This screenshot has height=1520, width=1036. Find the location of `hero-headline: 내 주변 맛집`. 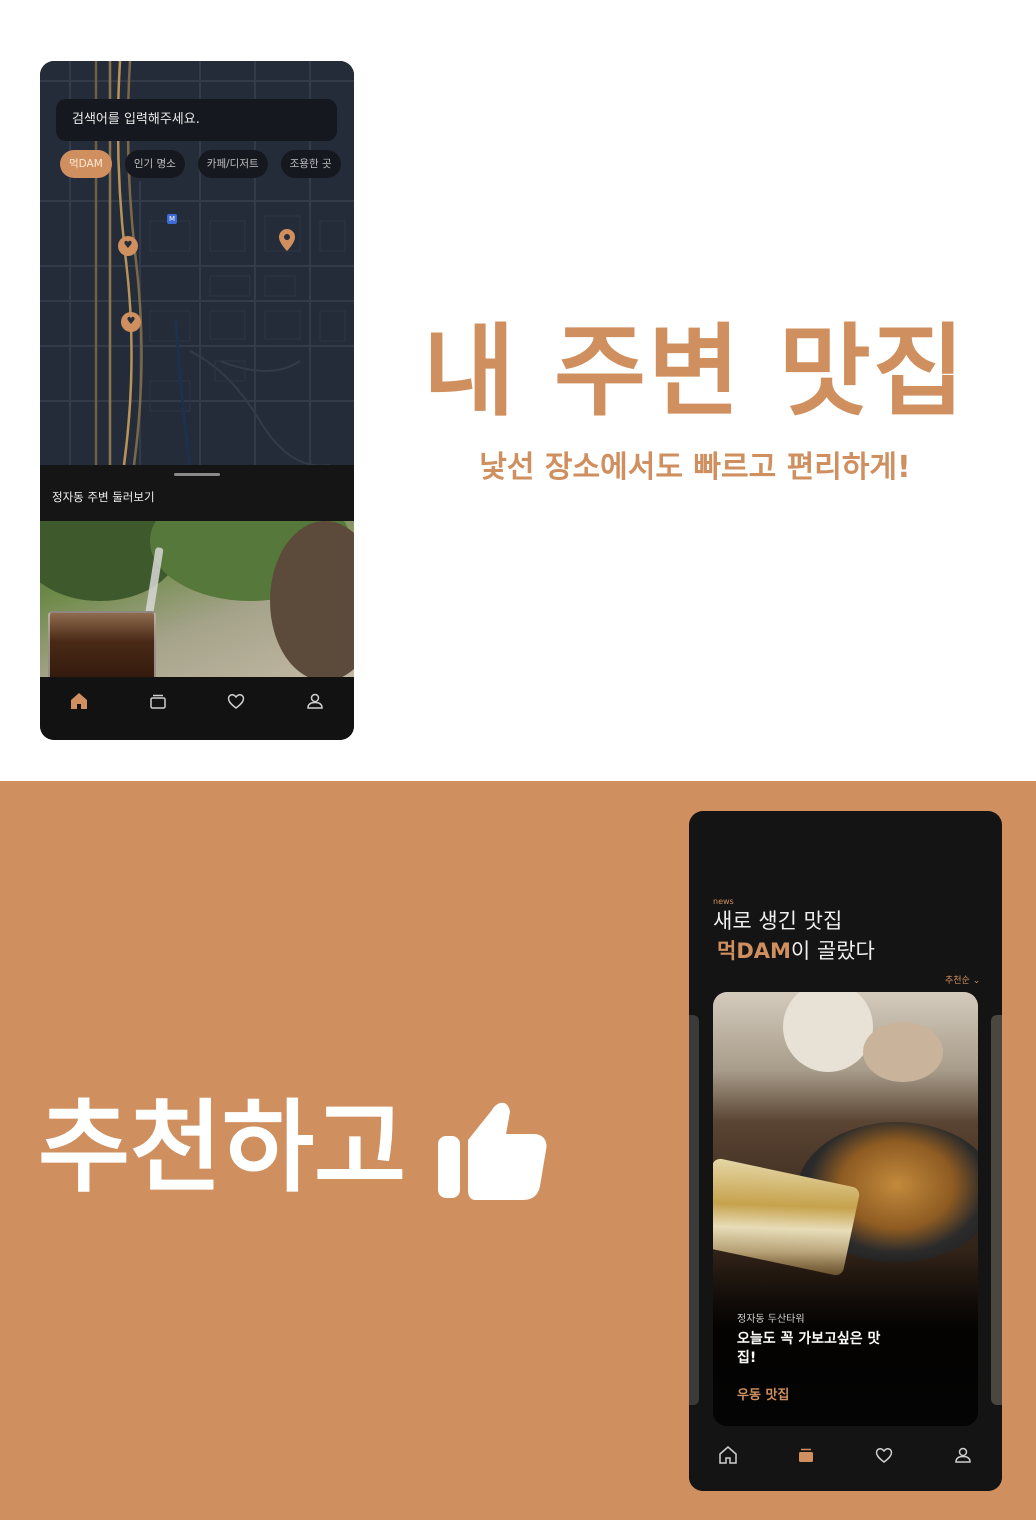

hero-headline: 내 주변 맛집 is located at coordinates (695, 371).